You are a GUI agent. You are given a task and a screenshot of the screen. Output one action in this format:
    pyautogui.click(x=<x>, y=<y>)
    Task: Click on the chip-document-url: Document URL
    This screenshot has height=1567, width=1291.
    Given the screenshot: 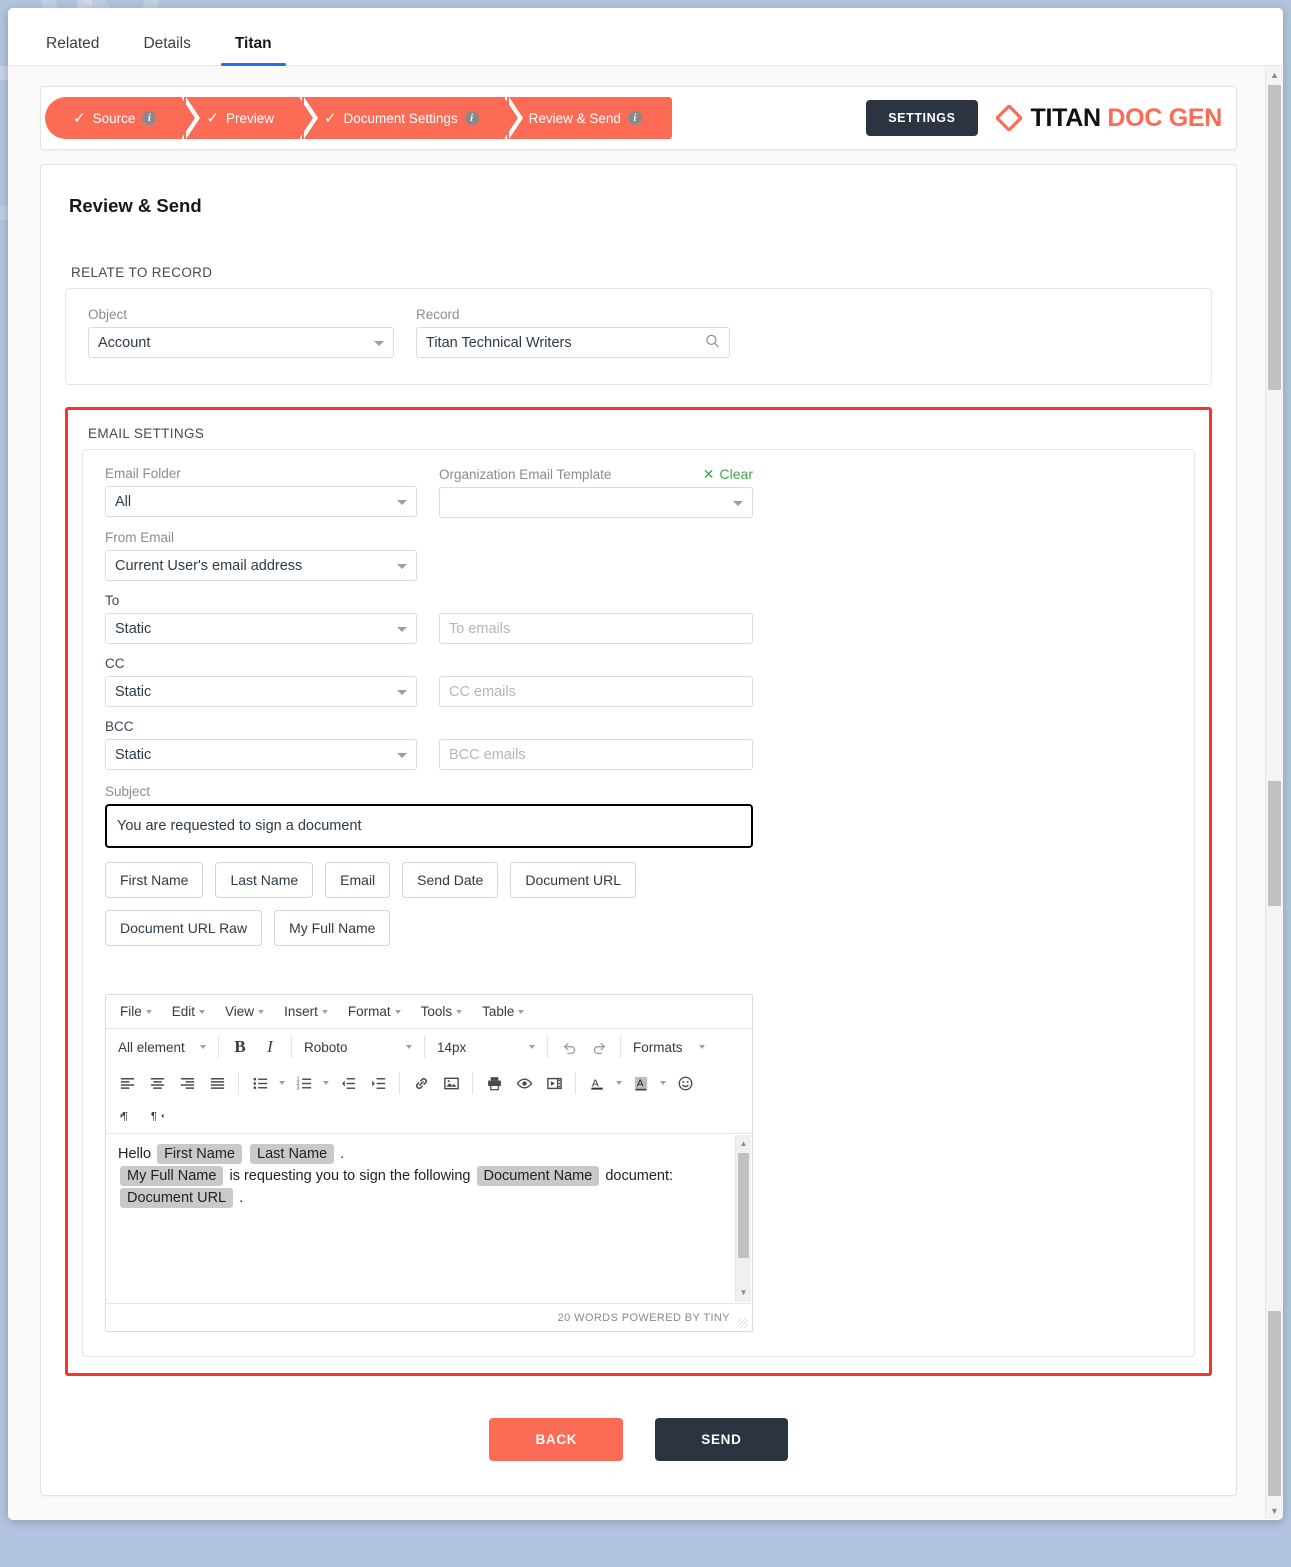 What is the action you would take?
    pyautogui.click(x=573, y=880)
    